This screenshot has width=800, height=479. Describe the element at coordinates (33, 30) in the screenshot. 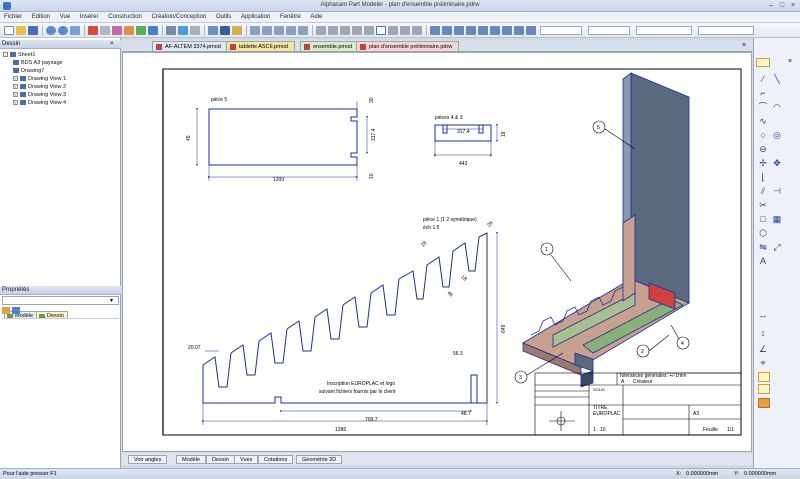

I see `save-icon` at that location.